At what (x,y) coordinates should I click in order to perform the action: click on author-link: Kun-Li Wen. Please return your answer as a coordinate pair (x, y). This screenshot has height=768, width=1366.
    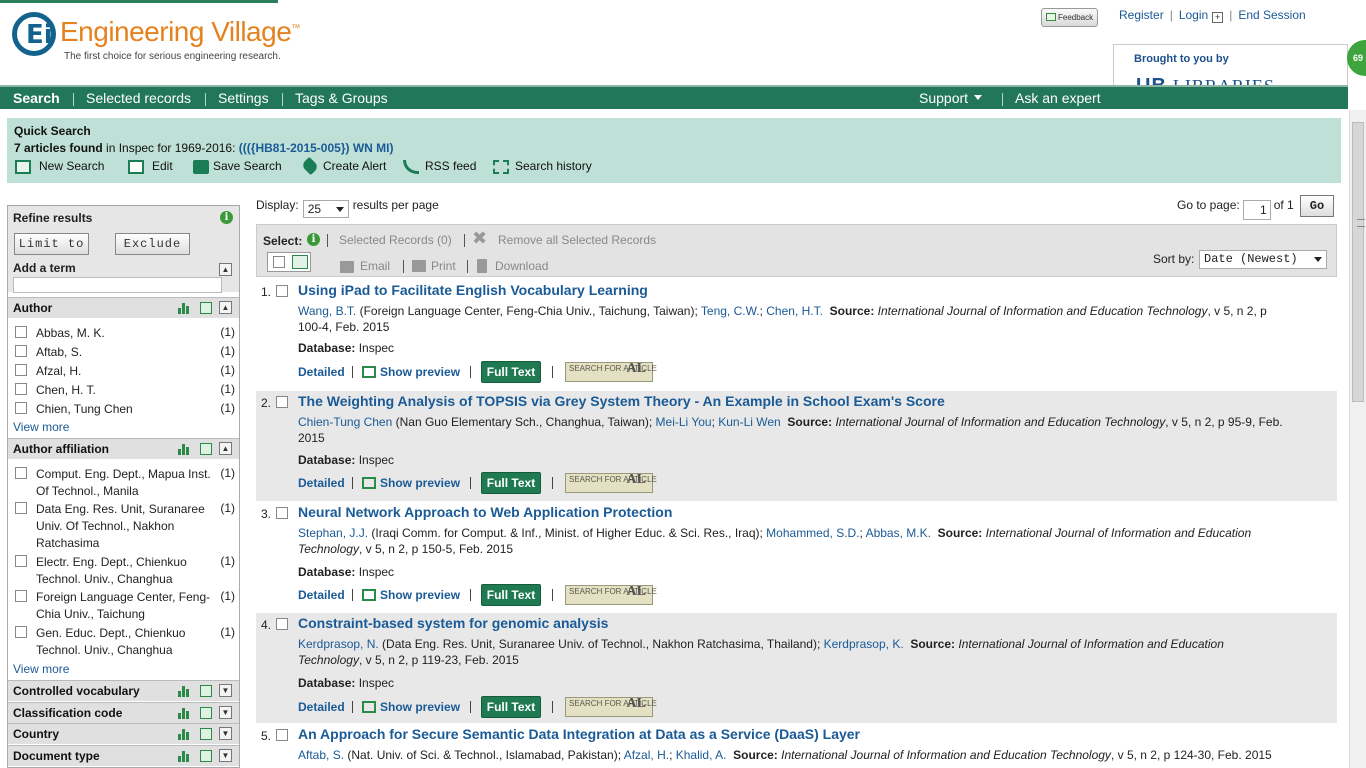
    Looking at the image, I should click on (749, 422).